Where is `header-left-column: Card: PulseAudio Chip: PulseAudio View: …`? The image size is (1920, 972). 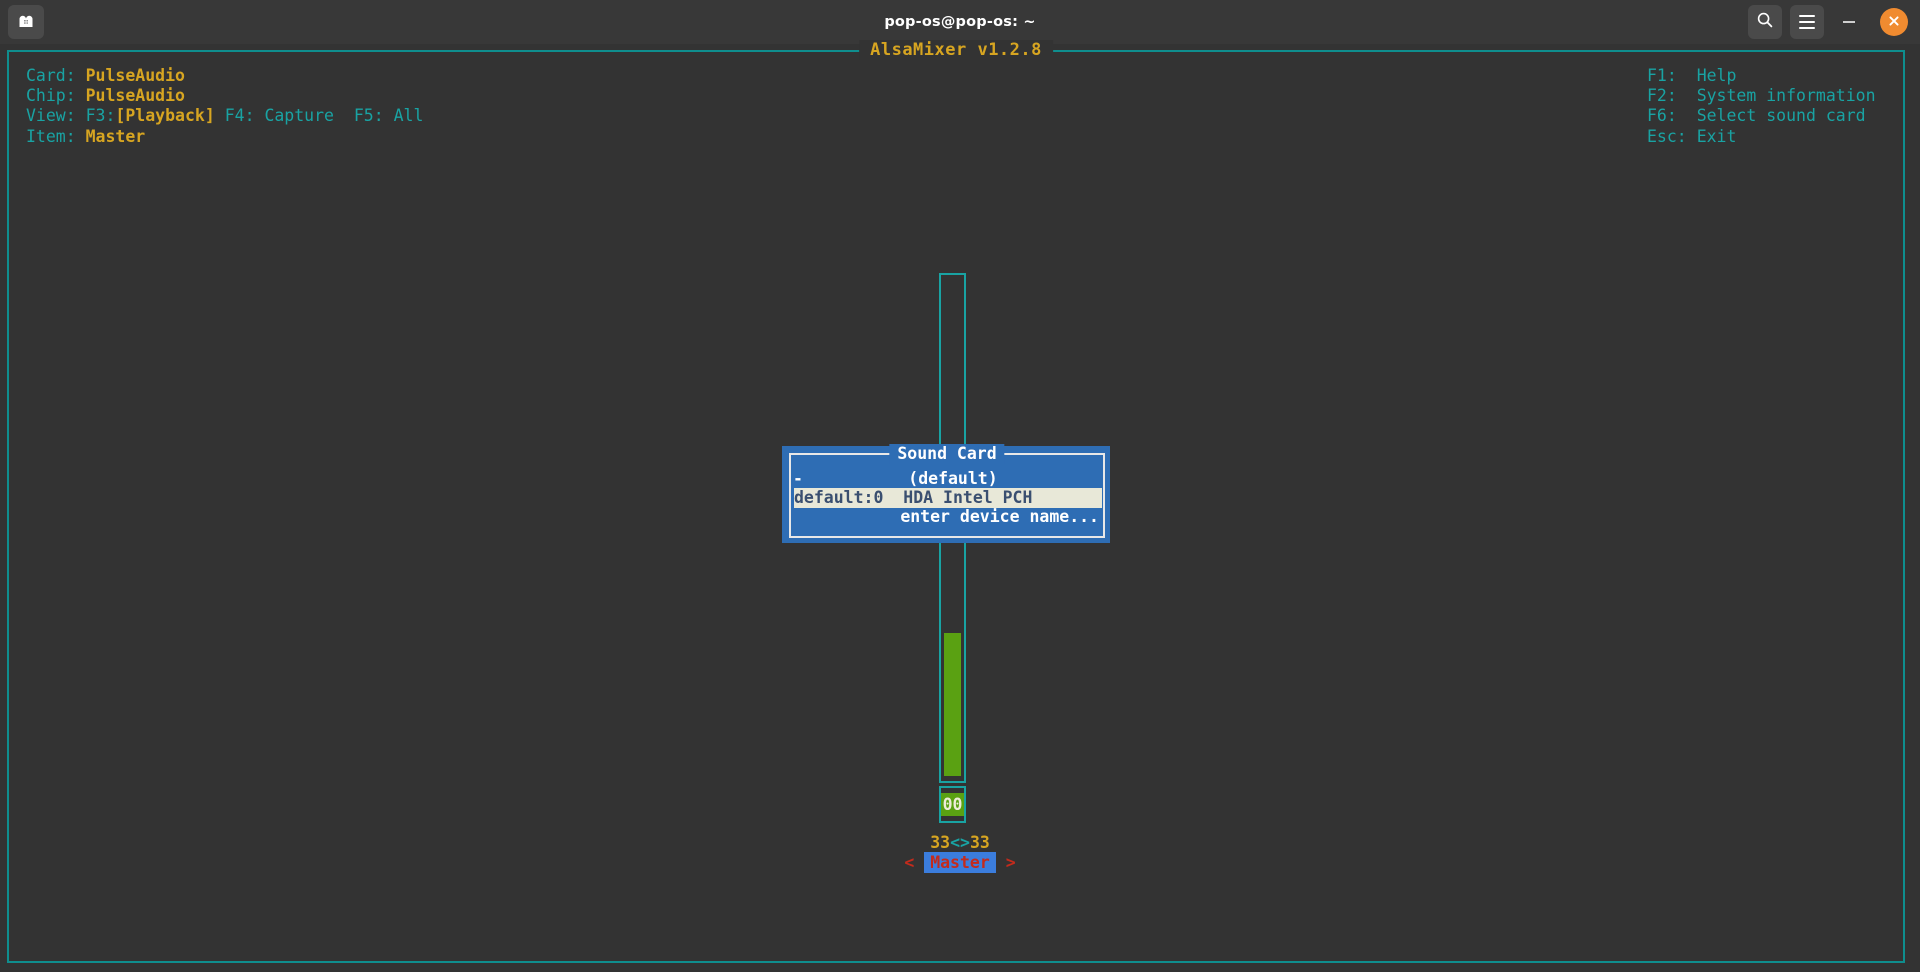 header-left-column: Card: PulseAudio Chip: PulseAudio View: … is located at coordinates (224, 106).